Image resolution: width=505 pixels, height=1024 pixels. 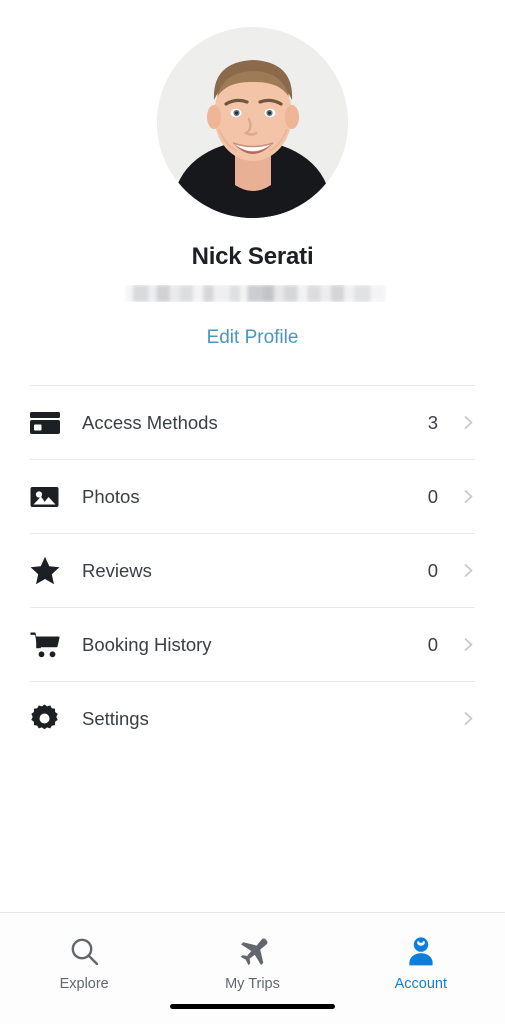 I want to click on tab-my-trips: My Trips, so click(x=252, y=952).